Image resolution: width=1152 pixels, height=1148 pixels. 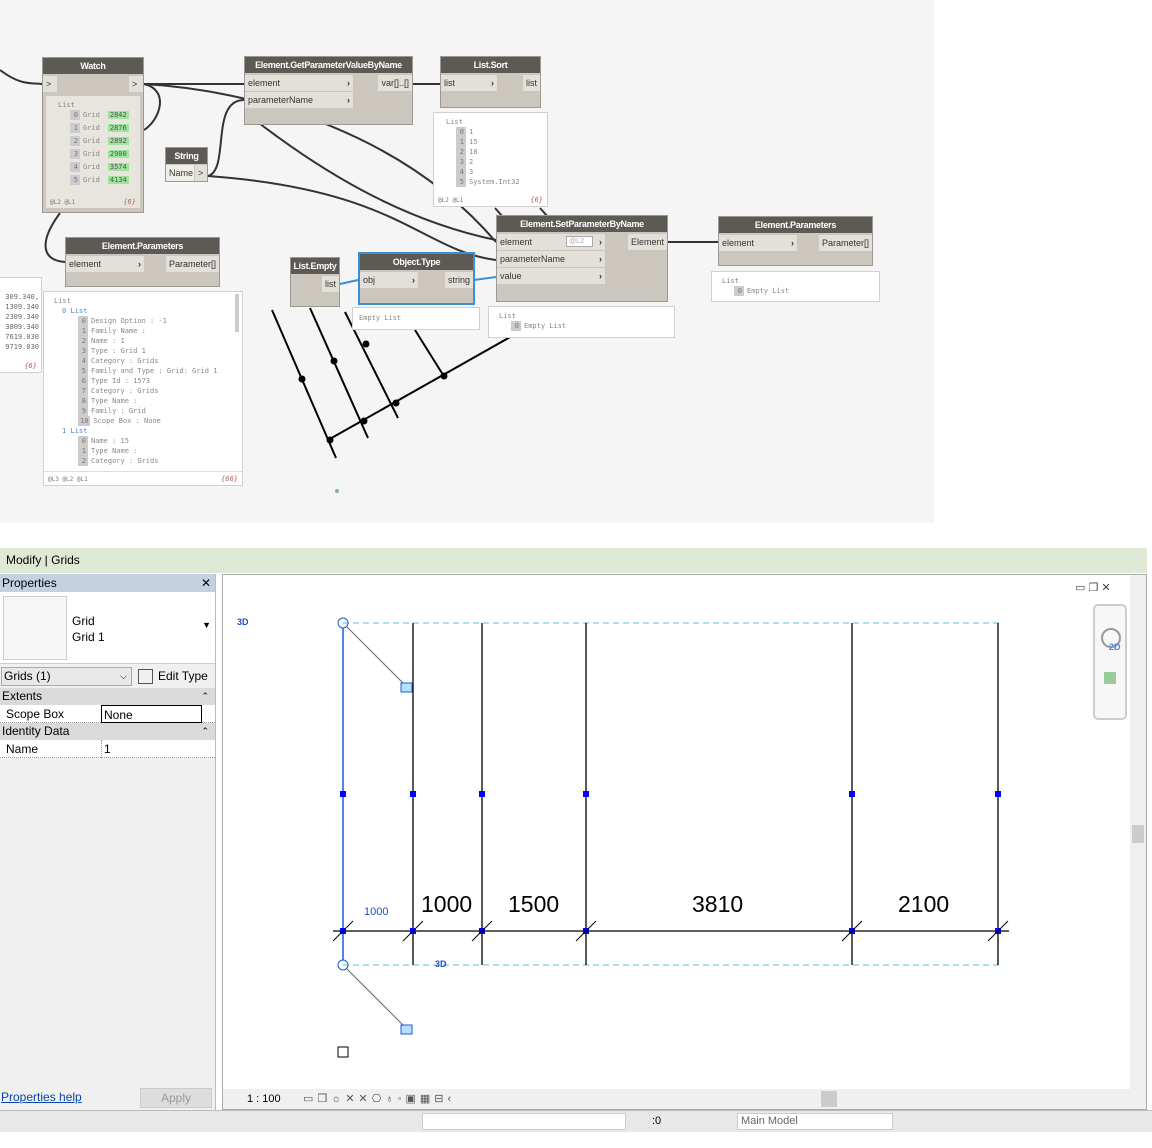 What do you see at coordinates (83, 361) in the screenshot?
I see `list-index: 4` at bounding box center [83, 361].